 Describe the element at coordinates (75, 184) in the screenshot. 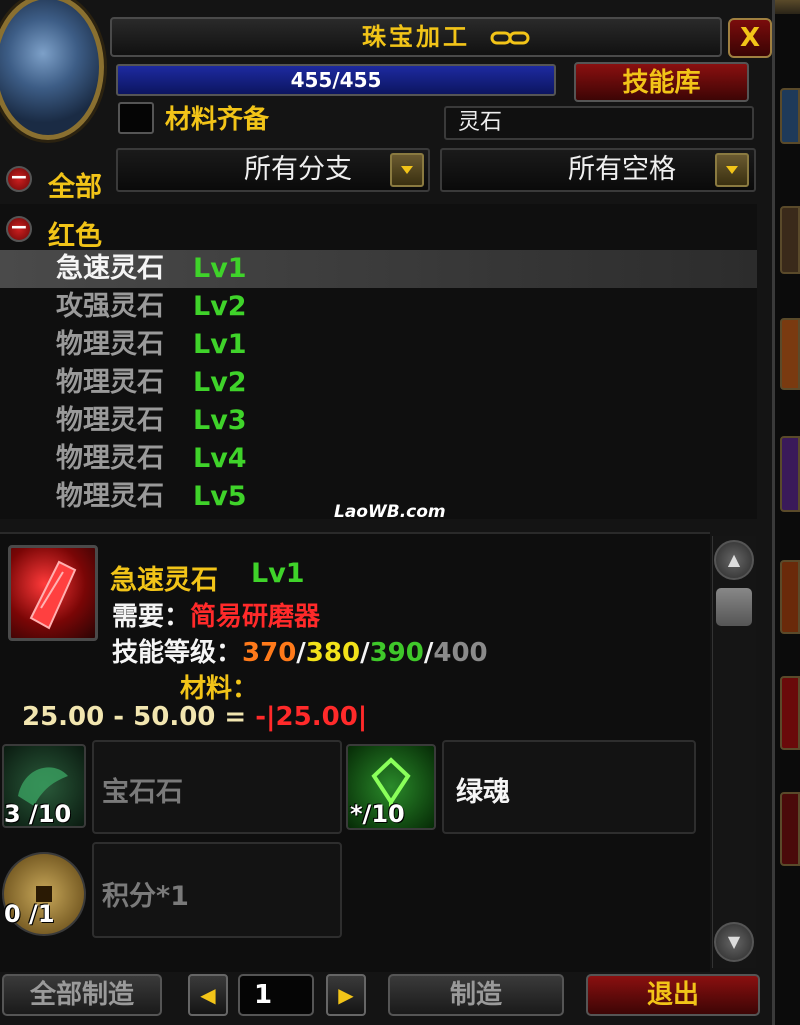

I see `category-all: 全部` at that location.